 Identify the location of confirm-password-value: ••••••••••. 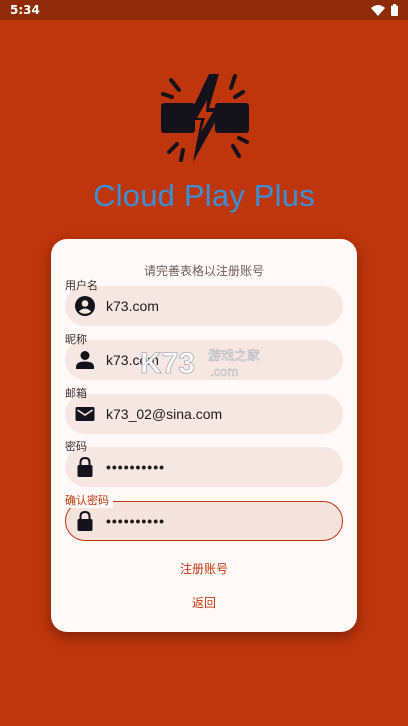
(135, 521).